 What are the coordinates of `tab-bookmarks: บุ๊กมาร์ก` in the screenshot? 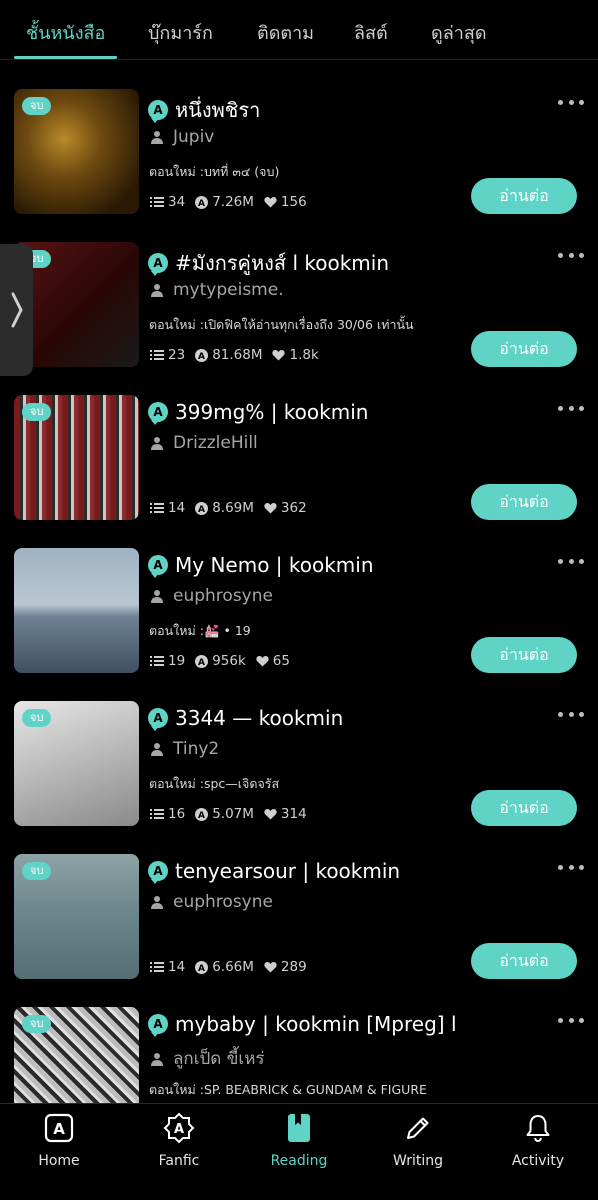 It's located at (180, 32).